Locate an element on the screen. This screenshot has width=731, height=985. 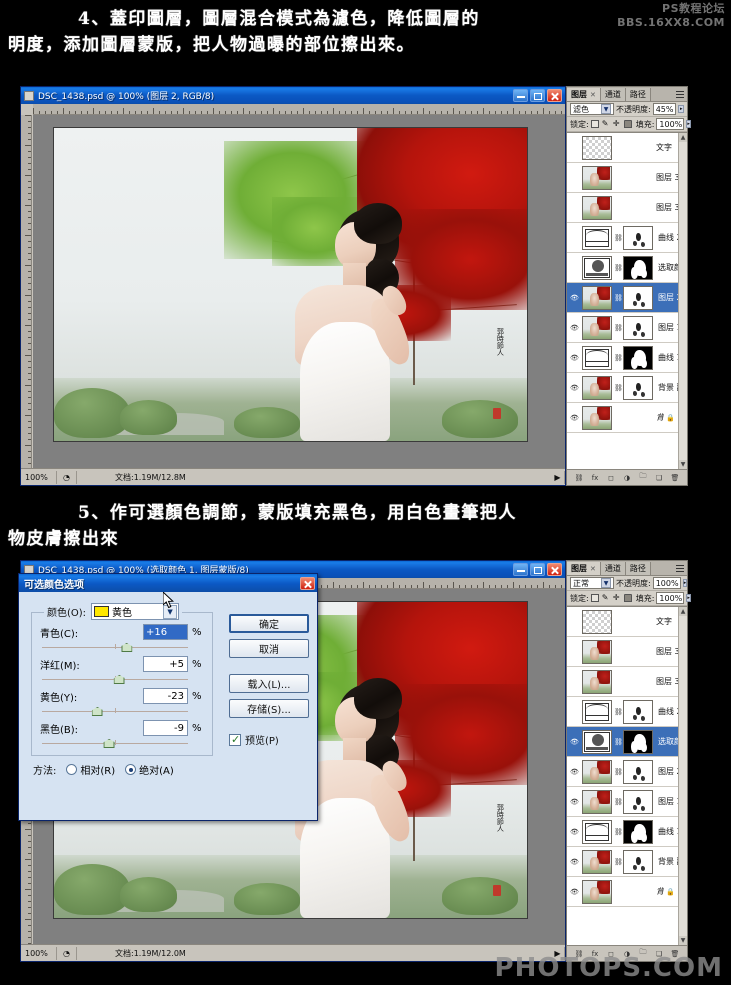
dialog-buttons: 确定 取消 载入(L)... 存储(S)... 预览(P) is located at coordinates (269, 680).